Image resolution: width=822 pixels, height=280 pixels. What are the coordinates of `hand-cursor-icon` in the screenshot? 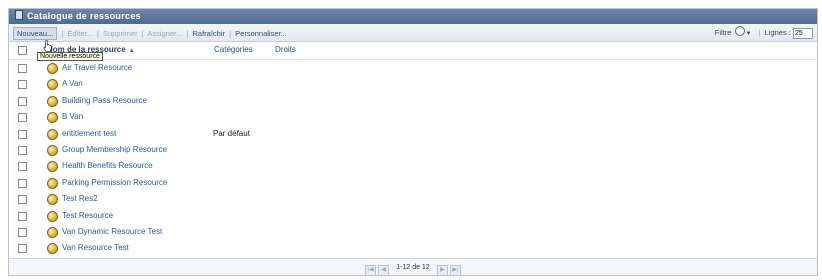 It's located at (47, 46).